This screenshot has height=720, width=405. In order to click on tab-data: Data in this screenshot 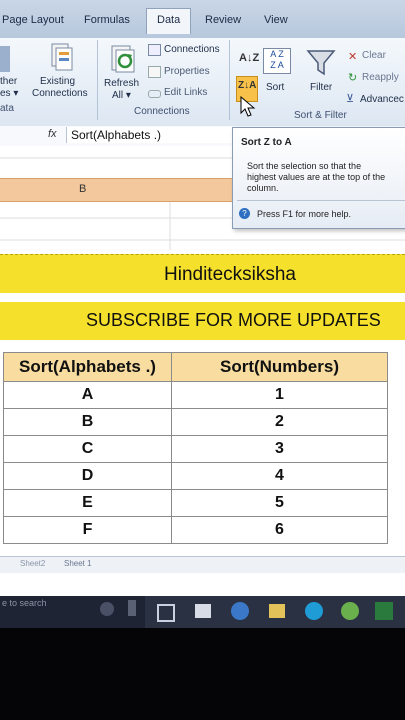, I will do `click(169, 21)`.